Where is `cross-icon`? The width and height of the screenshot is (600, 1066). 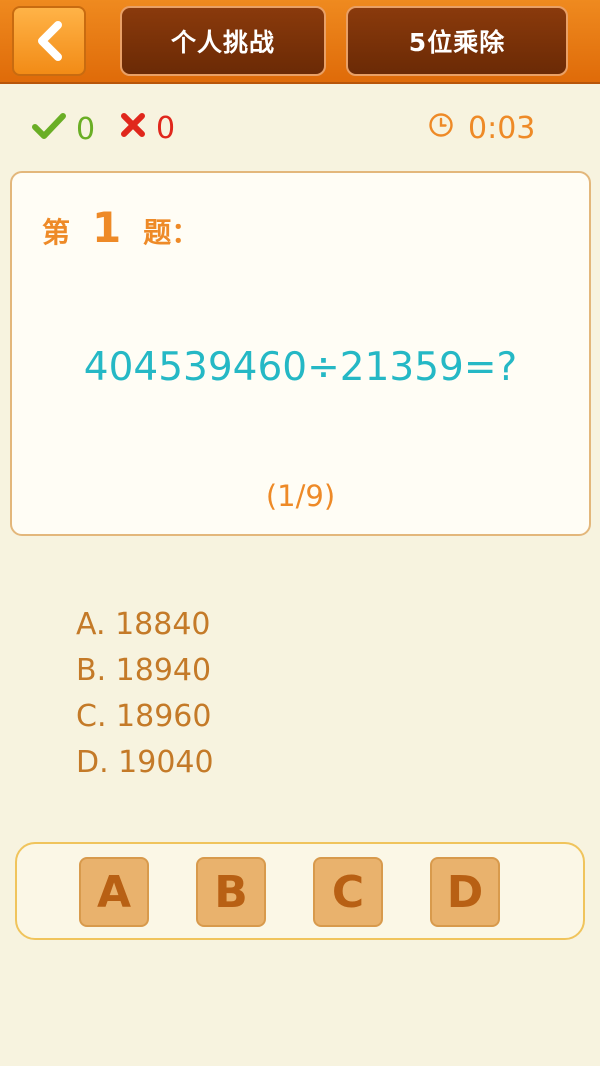
cross-icon is located at coordinates (138, 129).